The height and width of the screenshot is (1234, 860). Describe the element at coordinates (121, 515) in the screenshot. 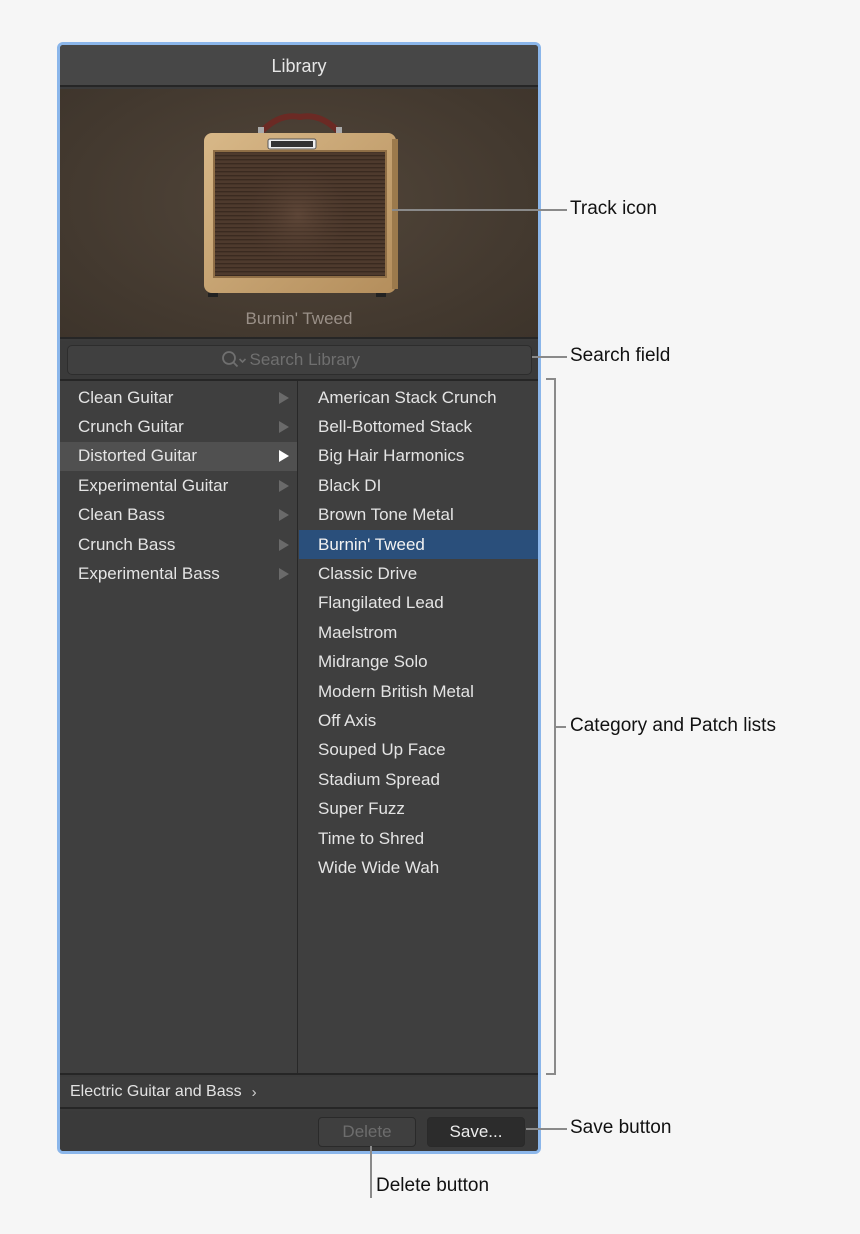

I see `category-label: Clean Bass` at that location.